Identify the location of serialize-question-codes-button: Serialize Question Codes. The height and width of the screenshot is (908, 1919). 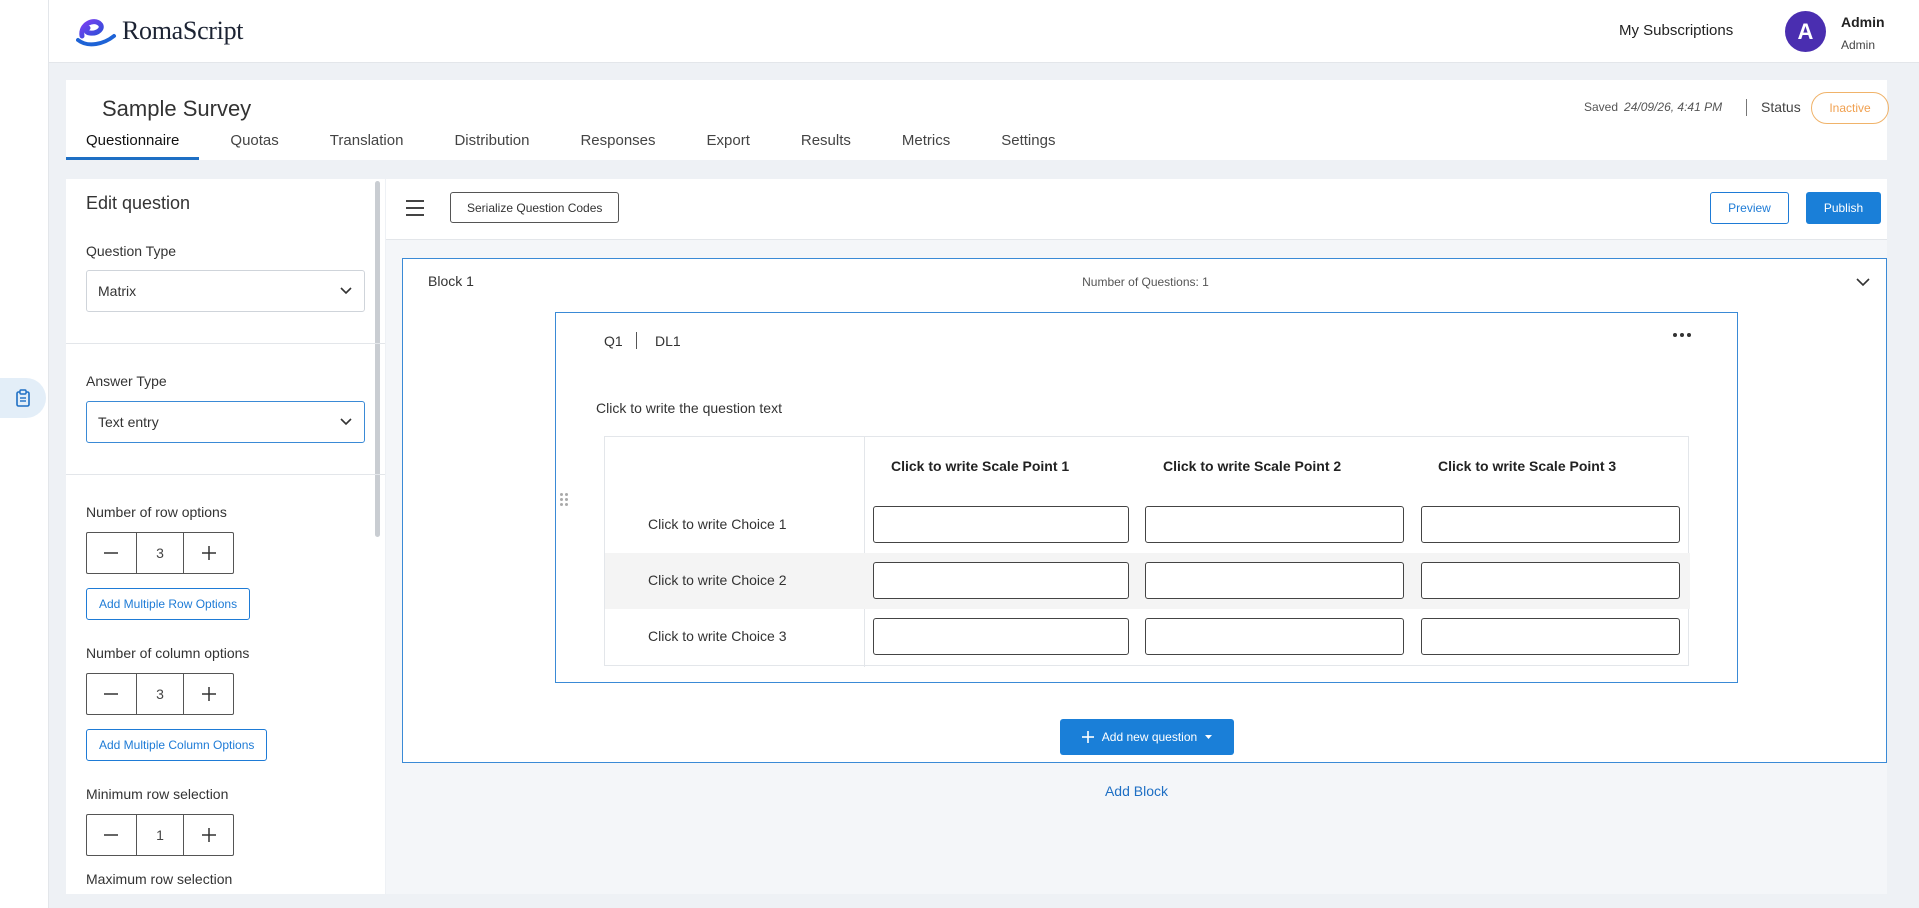
(535, 207).